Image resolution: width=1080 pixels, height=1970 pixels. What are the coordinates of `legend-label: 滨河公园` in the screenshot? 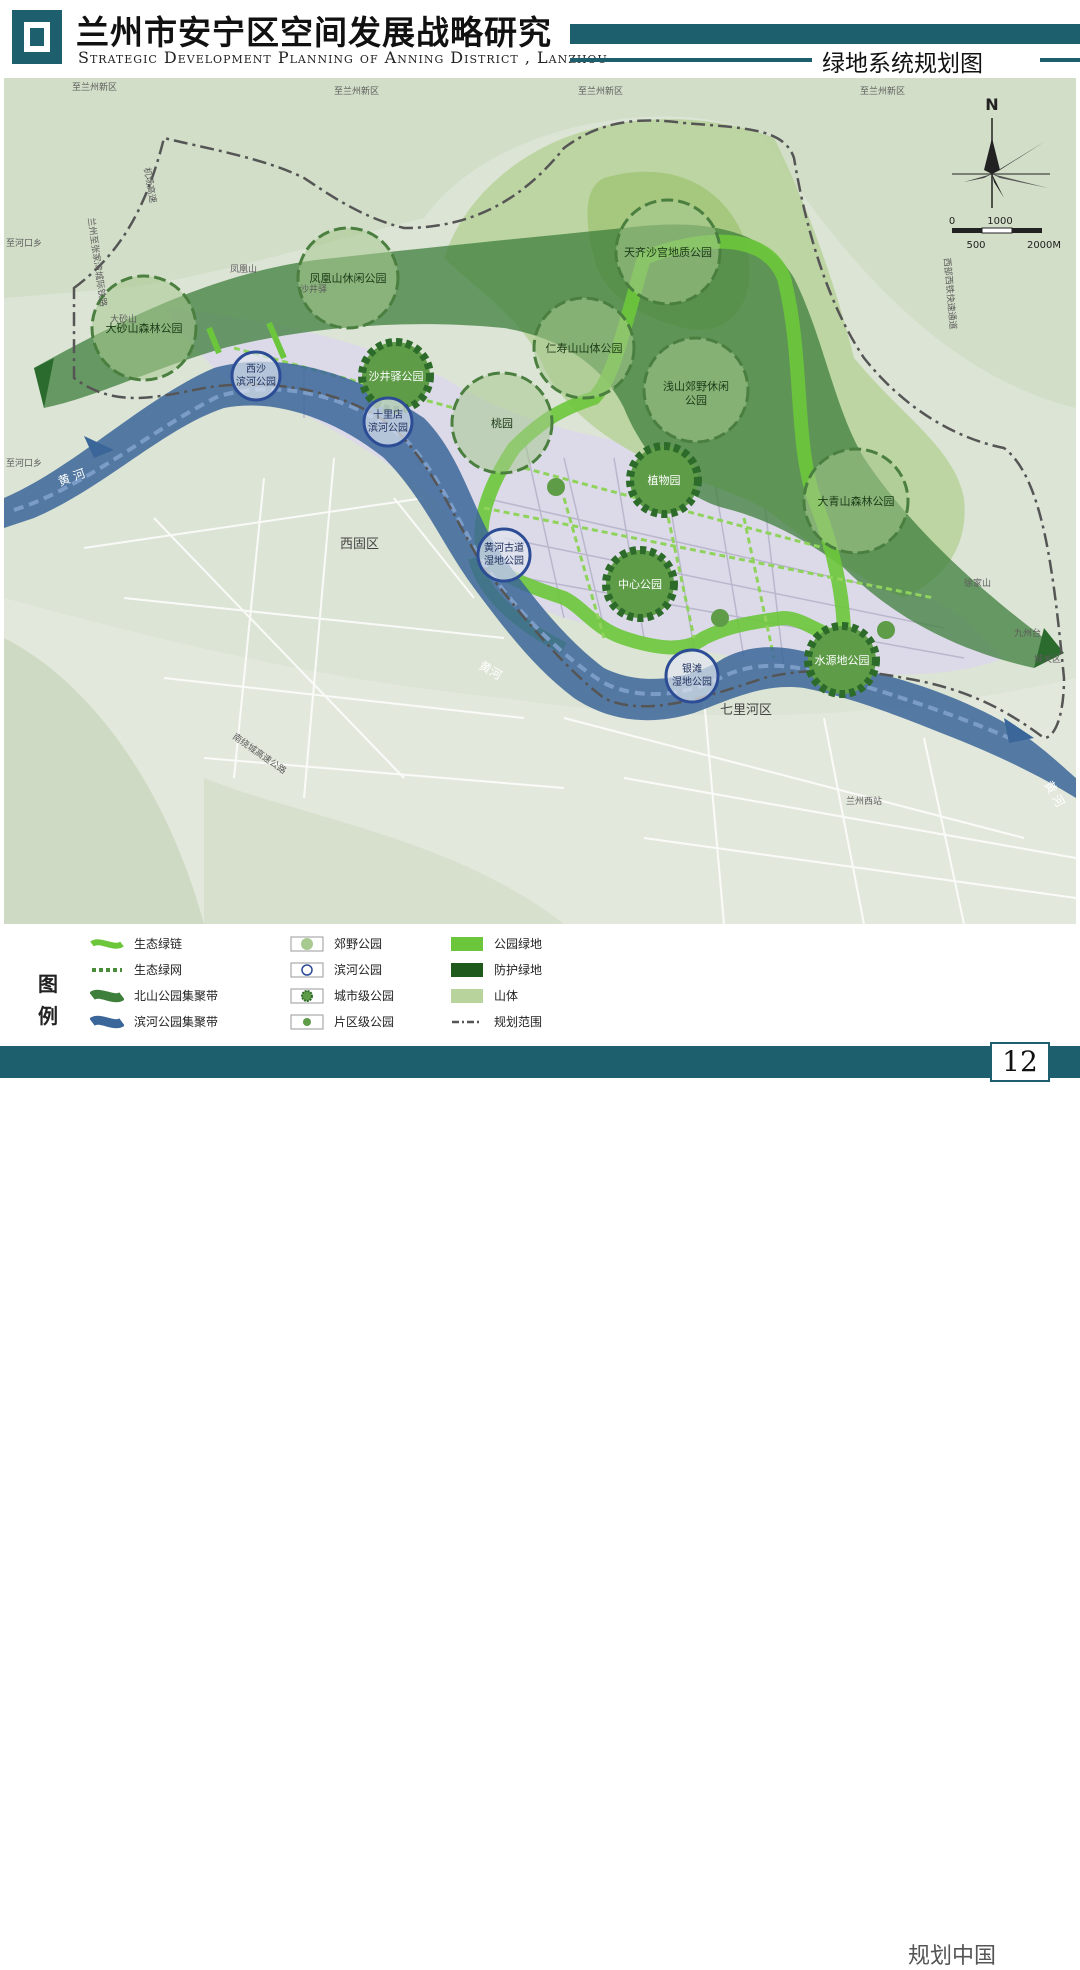 It's located at (358, 970).